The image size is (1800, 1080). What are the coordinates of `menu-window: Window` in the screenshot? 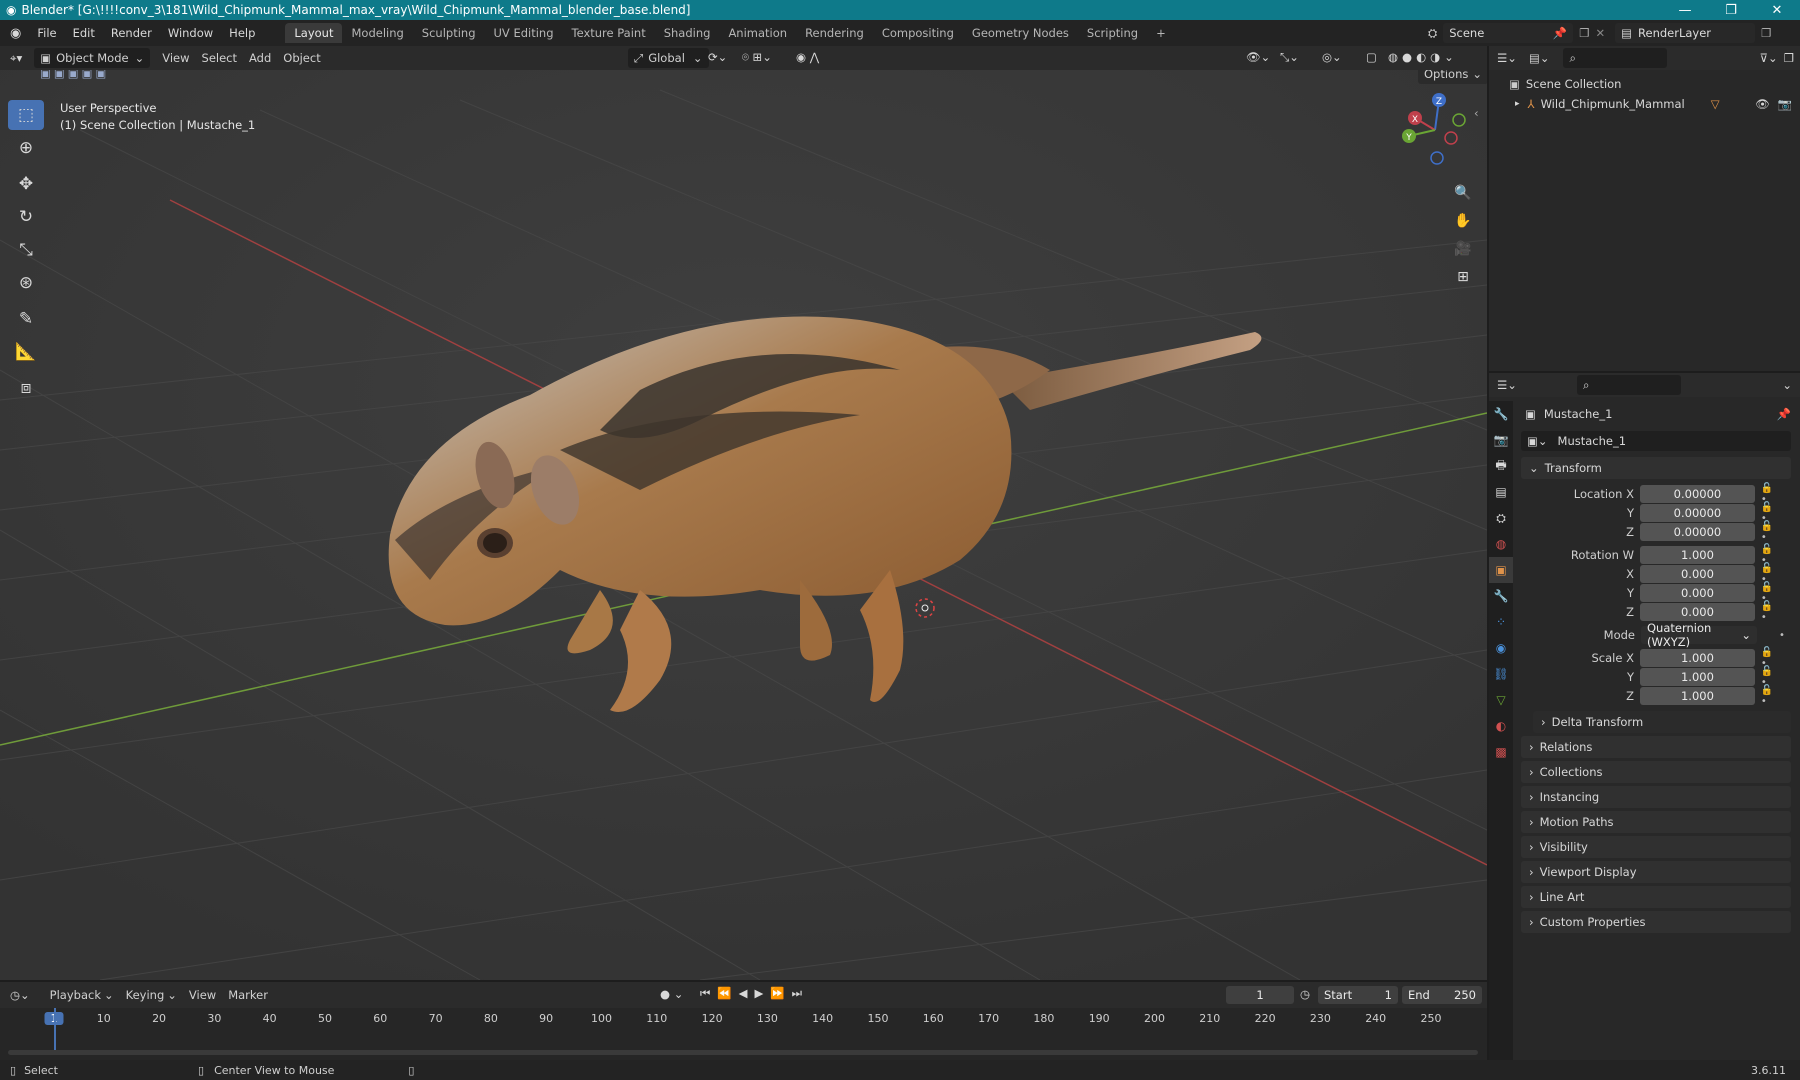 It's located at (190, 33).